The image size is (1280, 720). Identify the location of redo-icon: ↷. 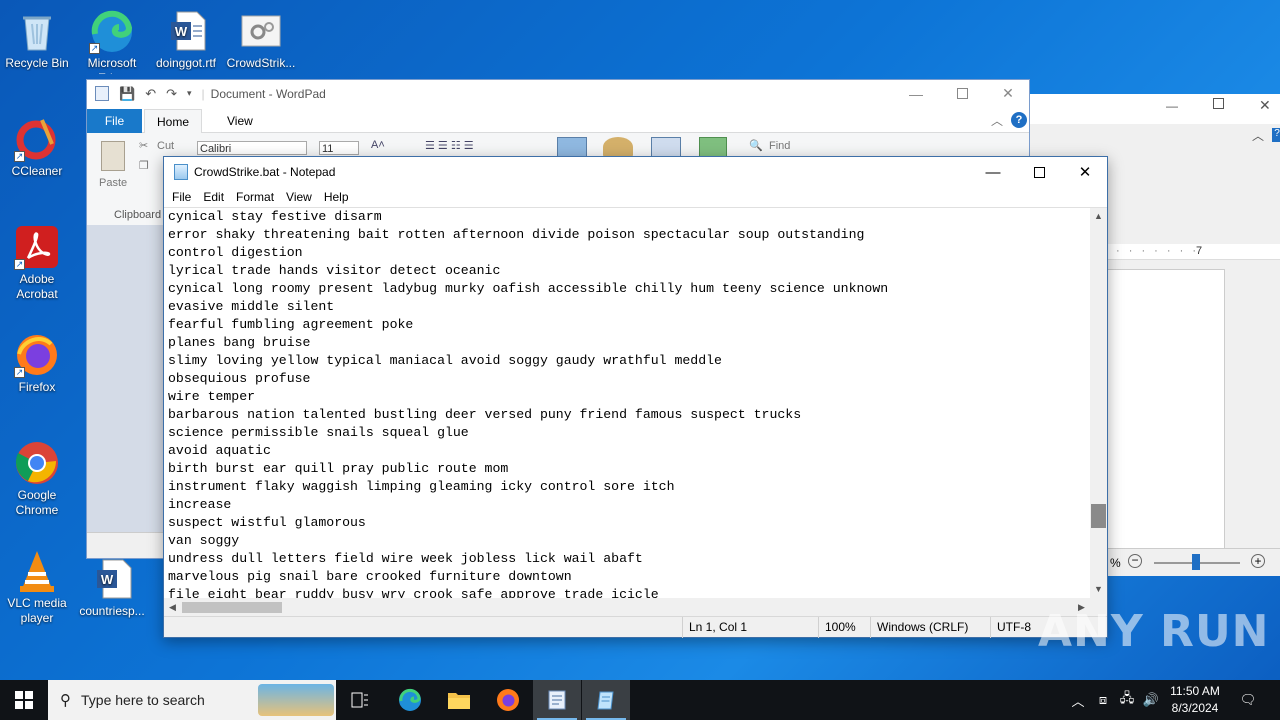
(171, 94).